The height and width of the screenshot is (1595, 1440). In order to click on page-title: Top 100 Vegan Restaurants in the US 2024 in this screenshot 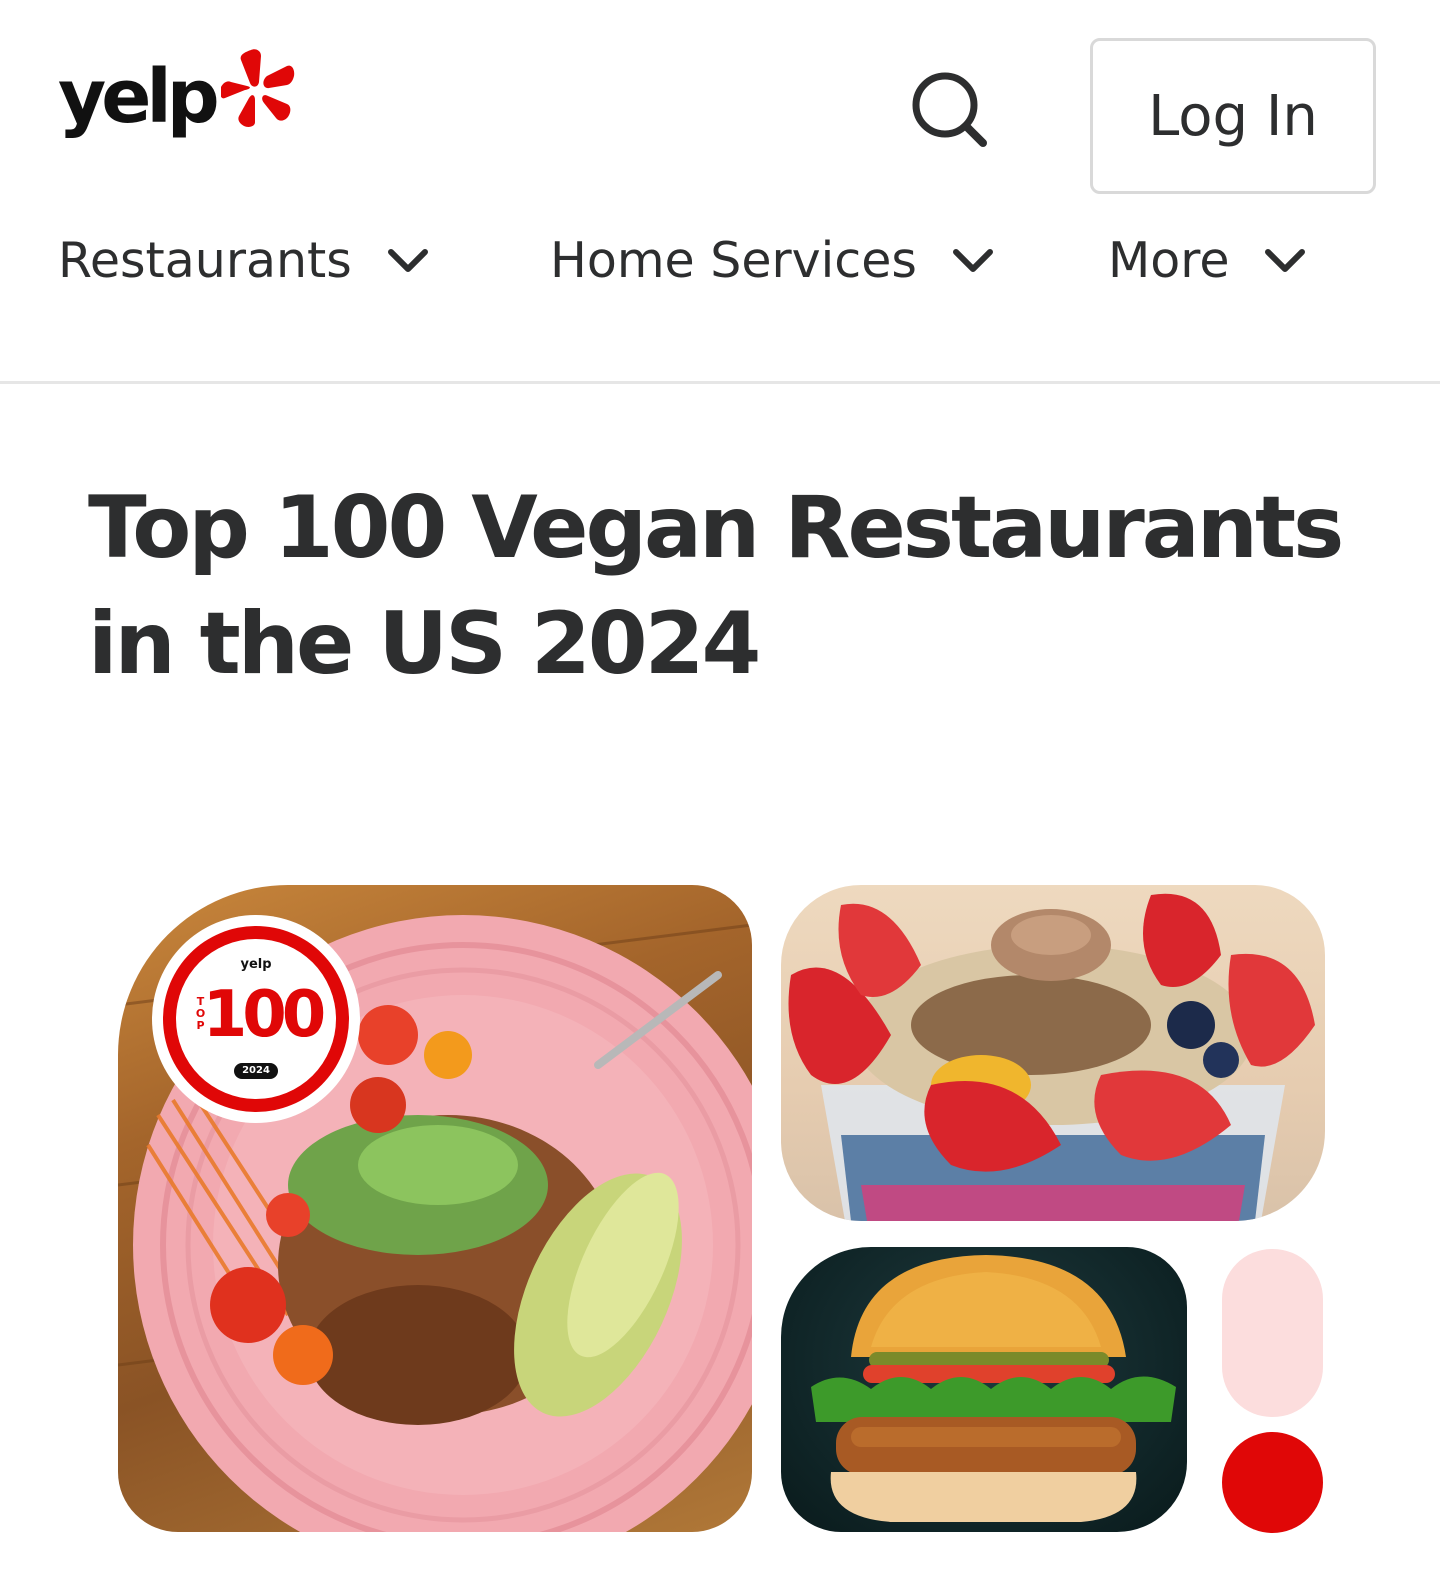, I will do `click(738, 586)`.